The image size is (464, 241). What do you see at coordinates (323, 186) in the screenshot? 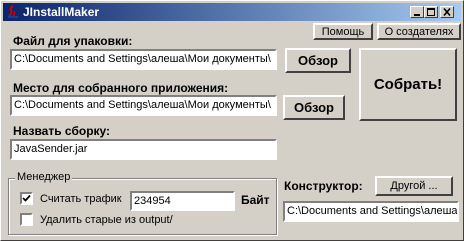
I see `constructor-label: Конструктор:` at bounding box center [323, 186].